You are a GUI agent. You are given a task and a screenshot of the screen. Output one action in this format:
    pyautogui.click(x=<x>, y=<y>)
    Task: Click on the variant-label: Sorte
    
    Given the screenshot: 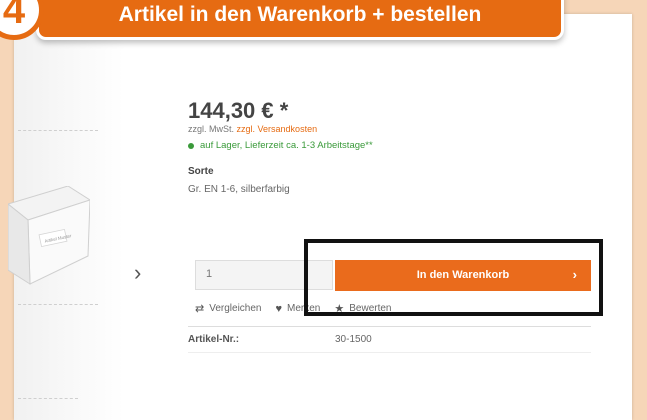 What is the action you would take?
    pyautogui.click(x=201, y=171)
    